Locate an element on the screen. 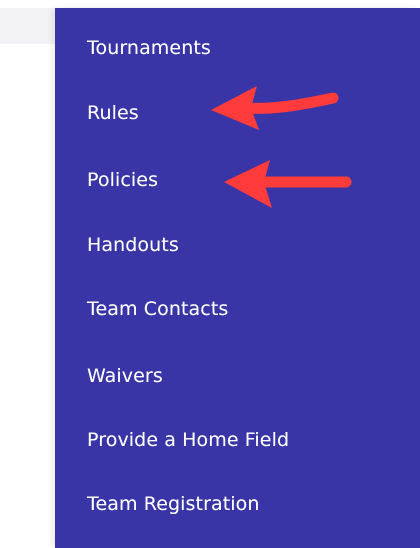 This screenshot has height=548, width=420. arrow-rules-annotation is located at coordinates (275, 108).